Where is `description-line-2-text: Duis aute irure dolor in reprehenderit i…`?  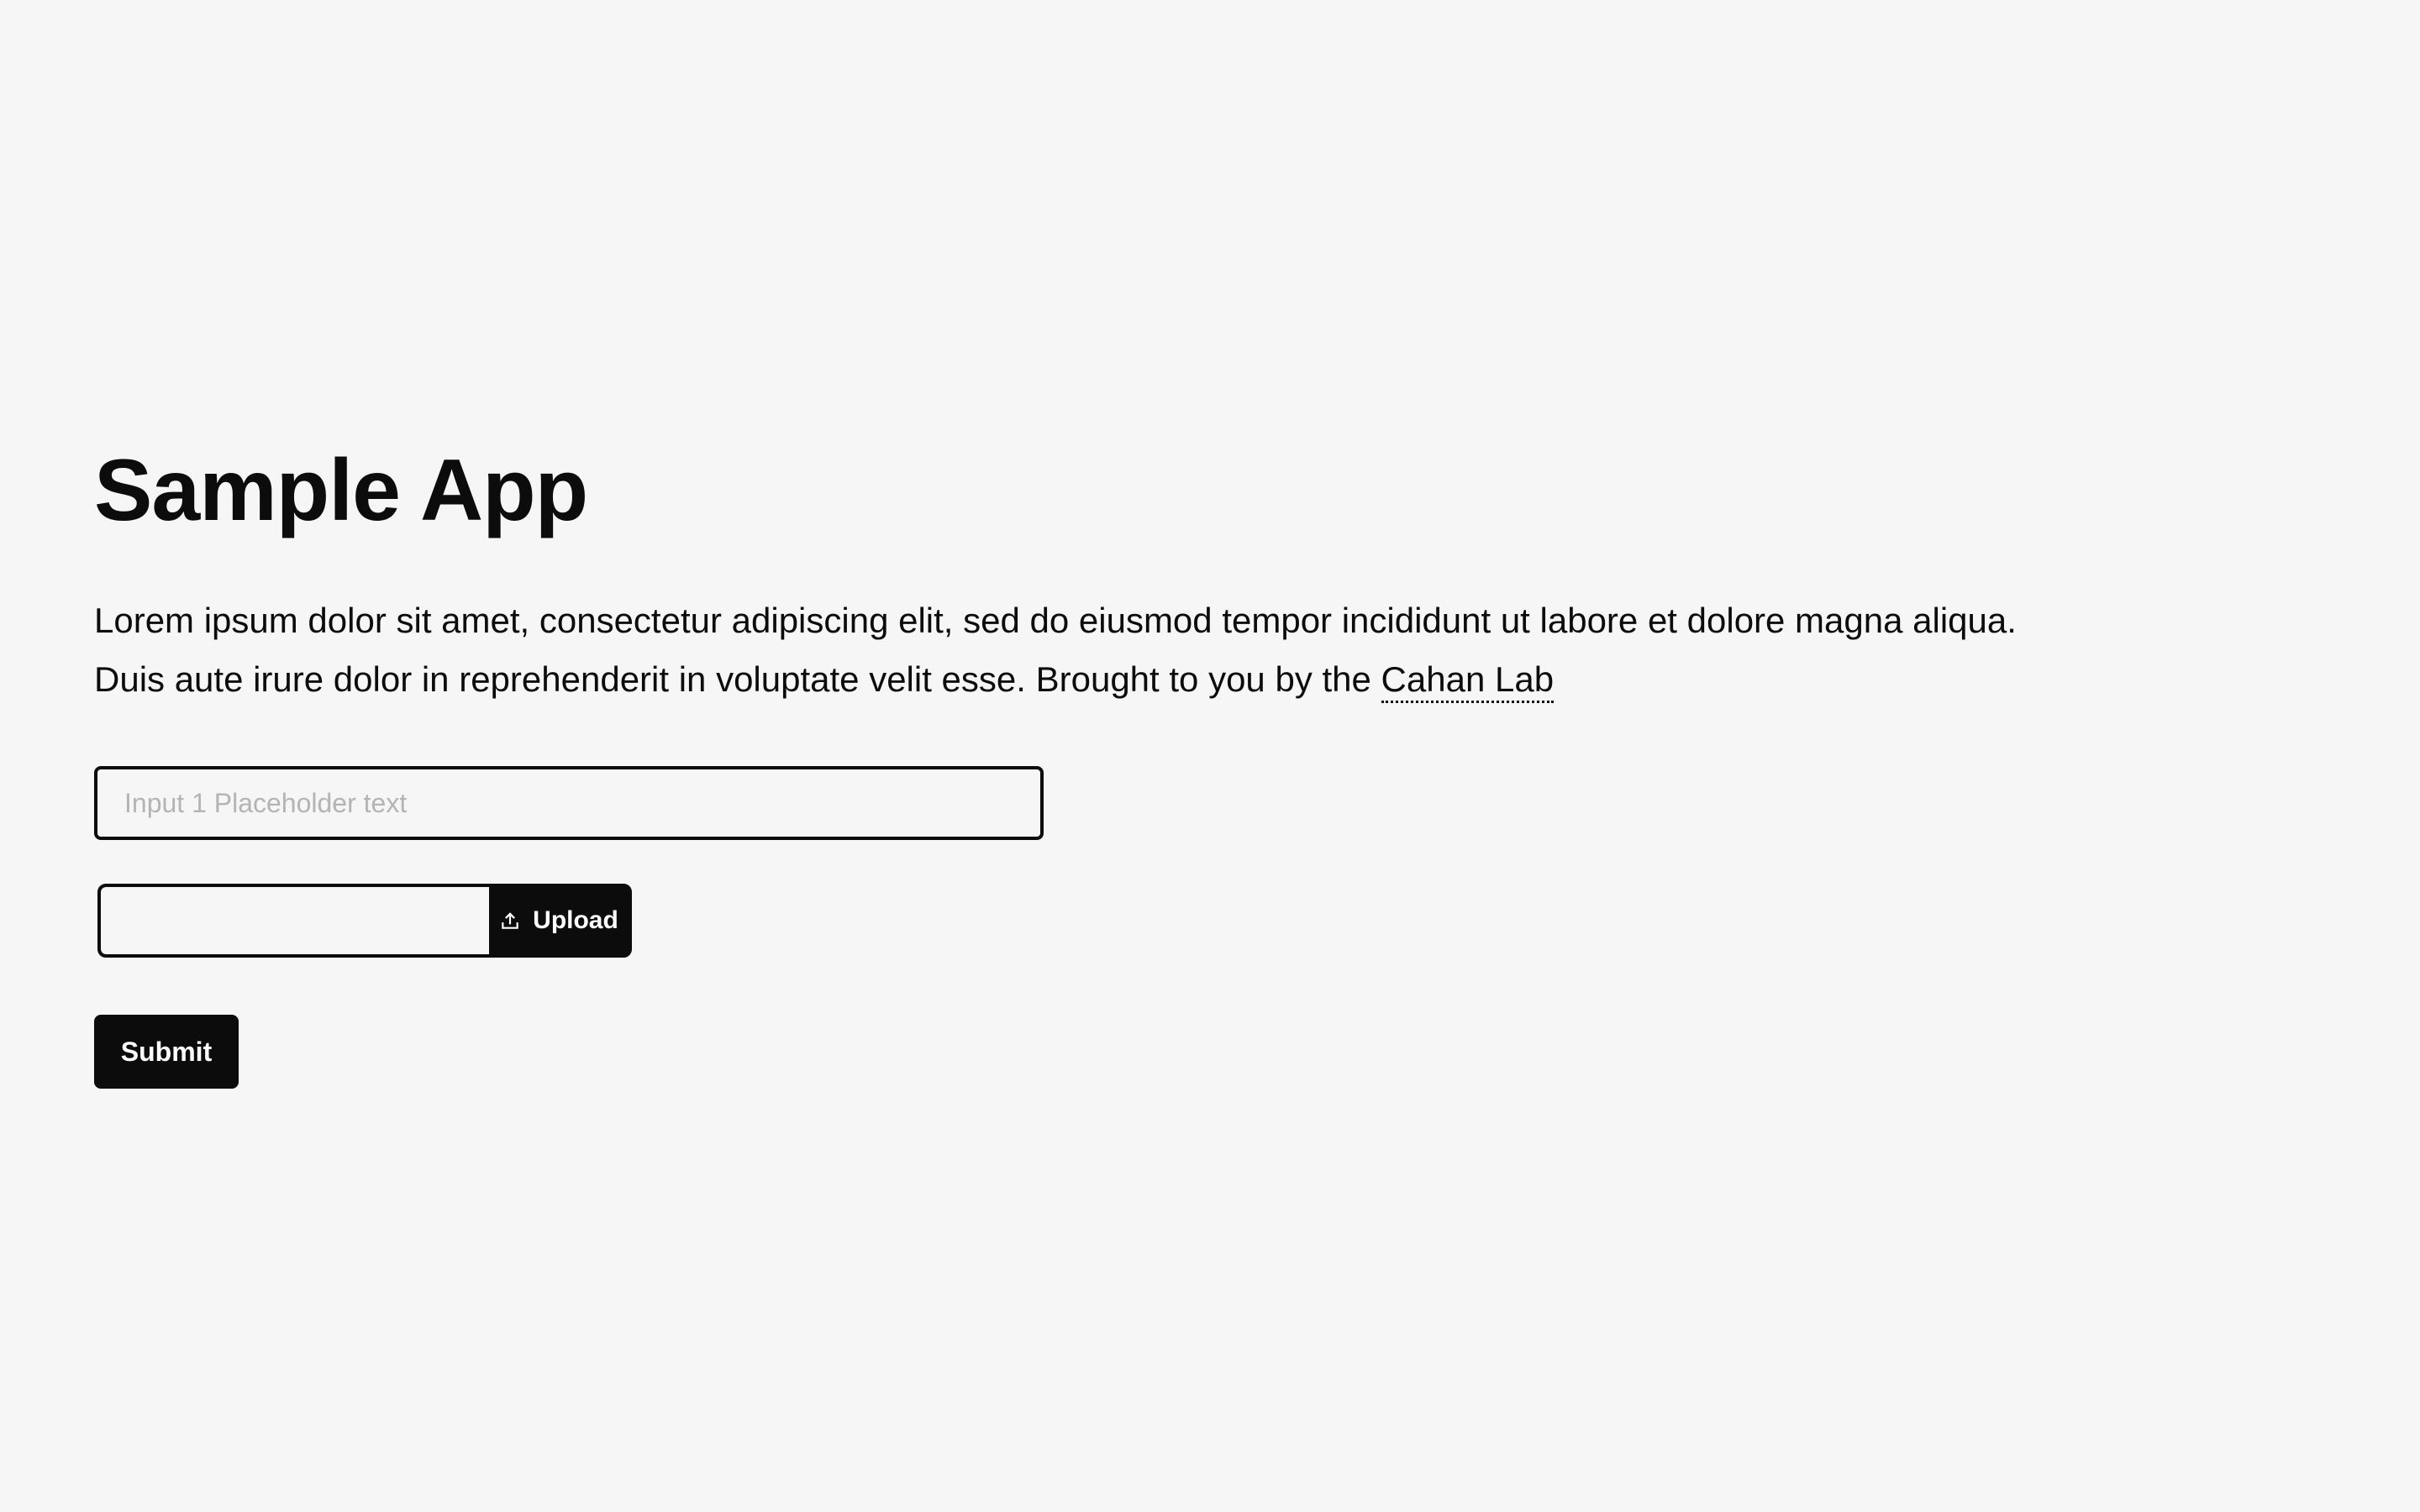
description-line-2-text: Duis aute irure dolor in reprehenderit i… is located at coordinates (737, 679).